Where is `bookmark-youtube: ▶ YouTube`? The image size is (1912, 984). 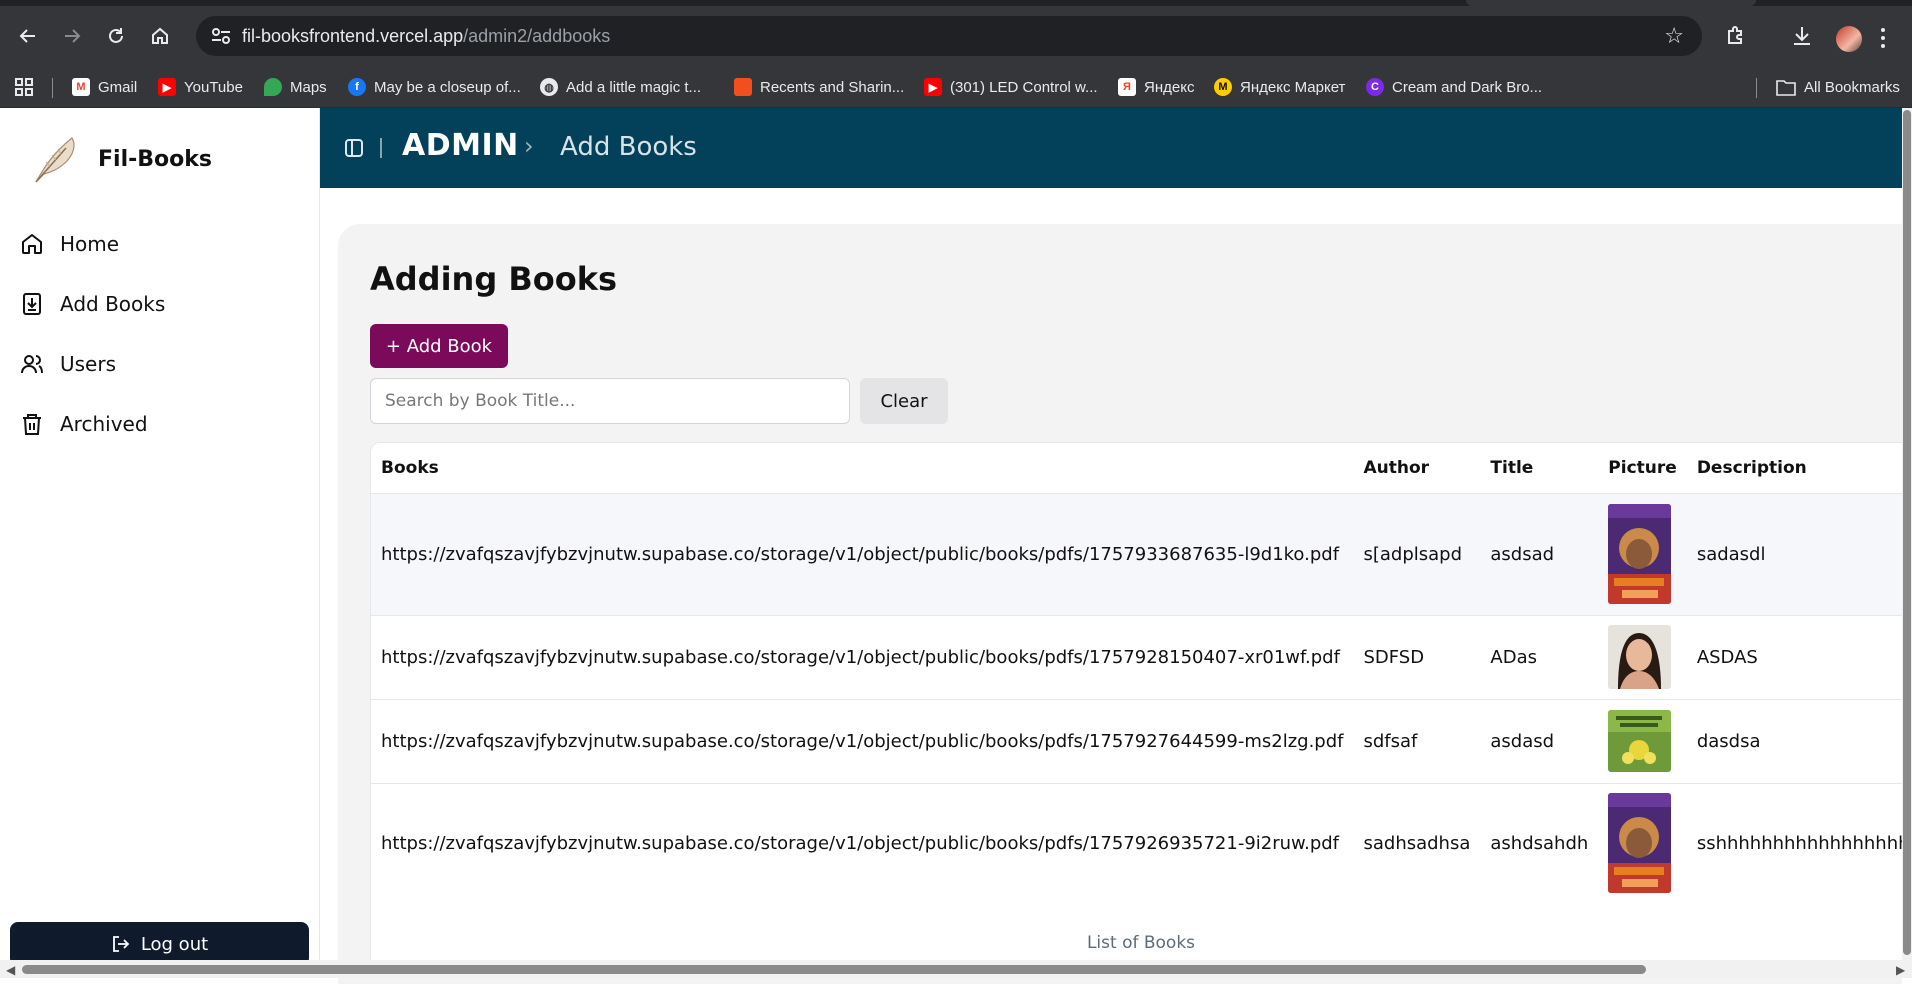
bookmark-youtube: ▶ YouTube is located at coordinates (200, 87).